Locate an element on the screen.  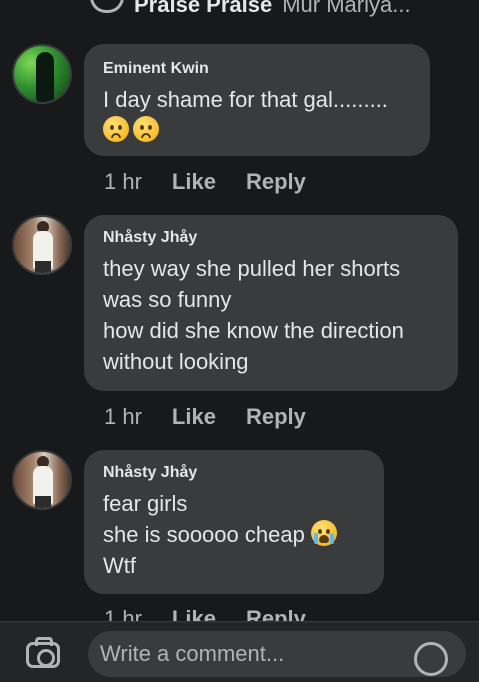
camera-icon is located at coordinates (43, 652).